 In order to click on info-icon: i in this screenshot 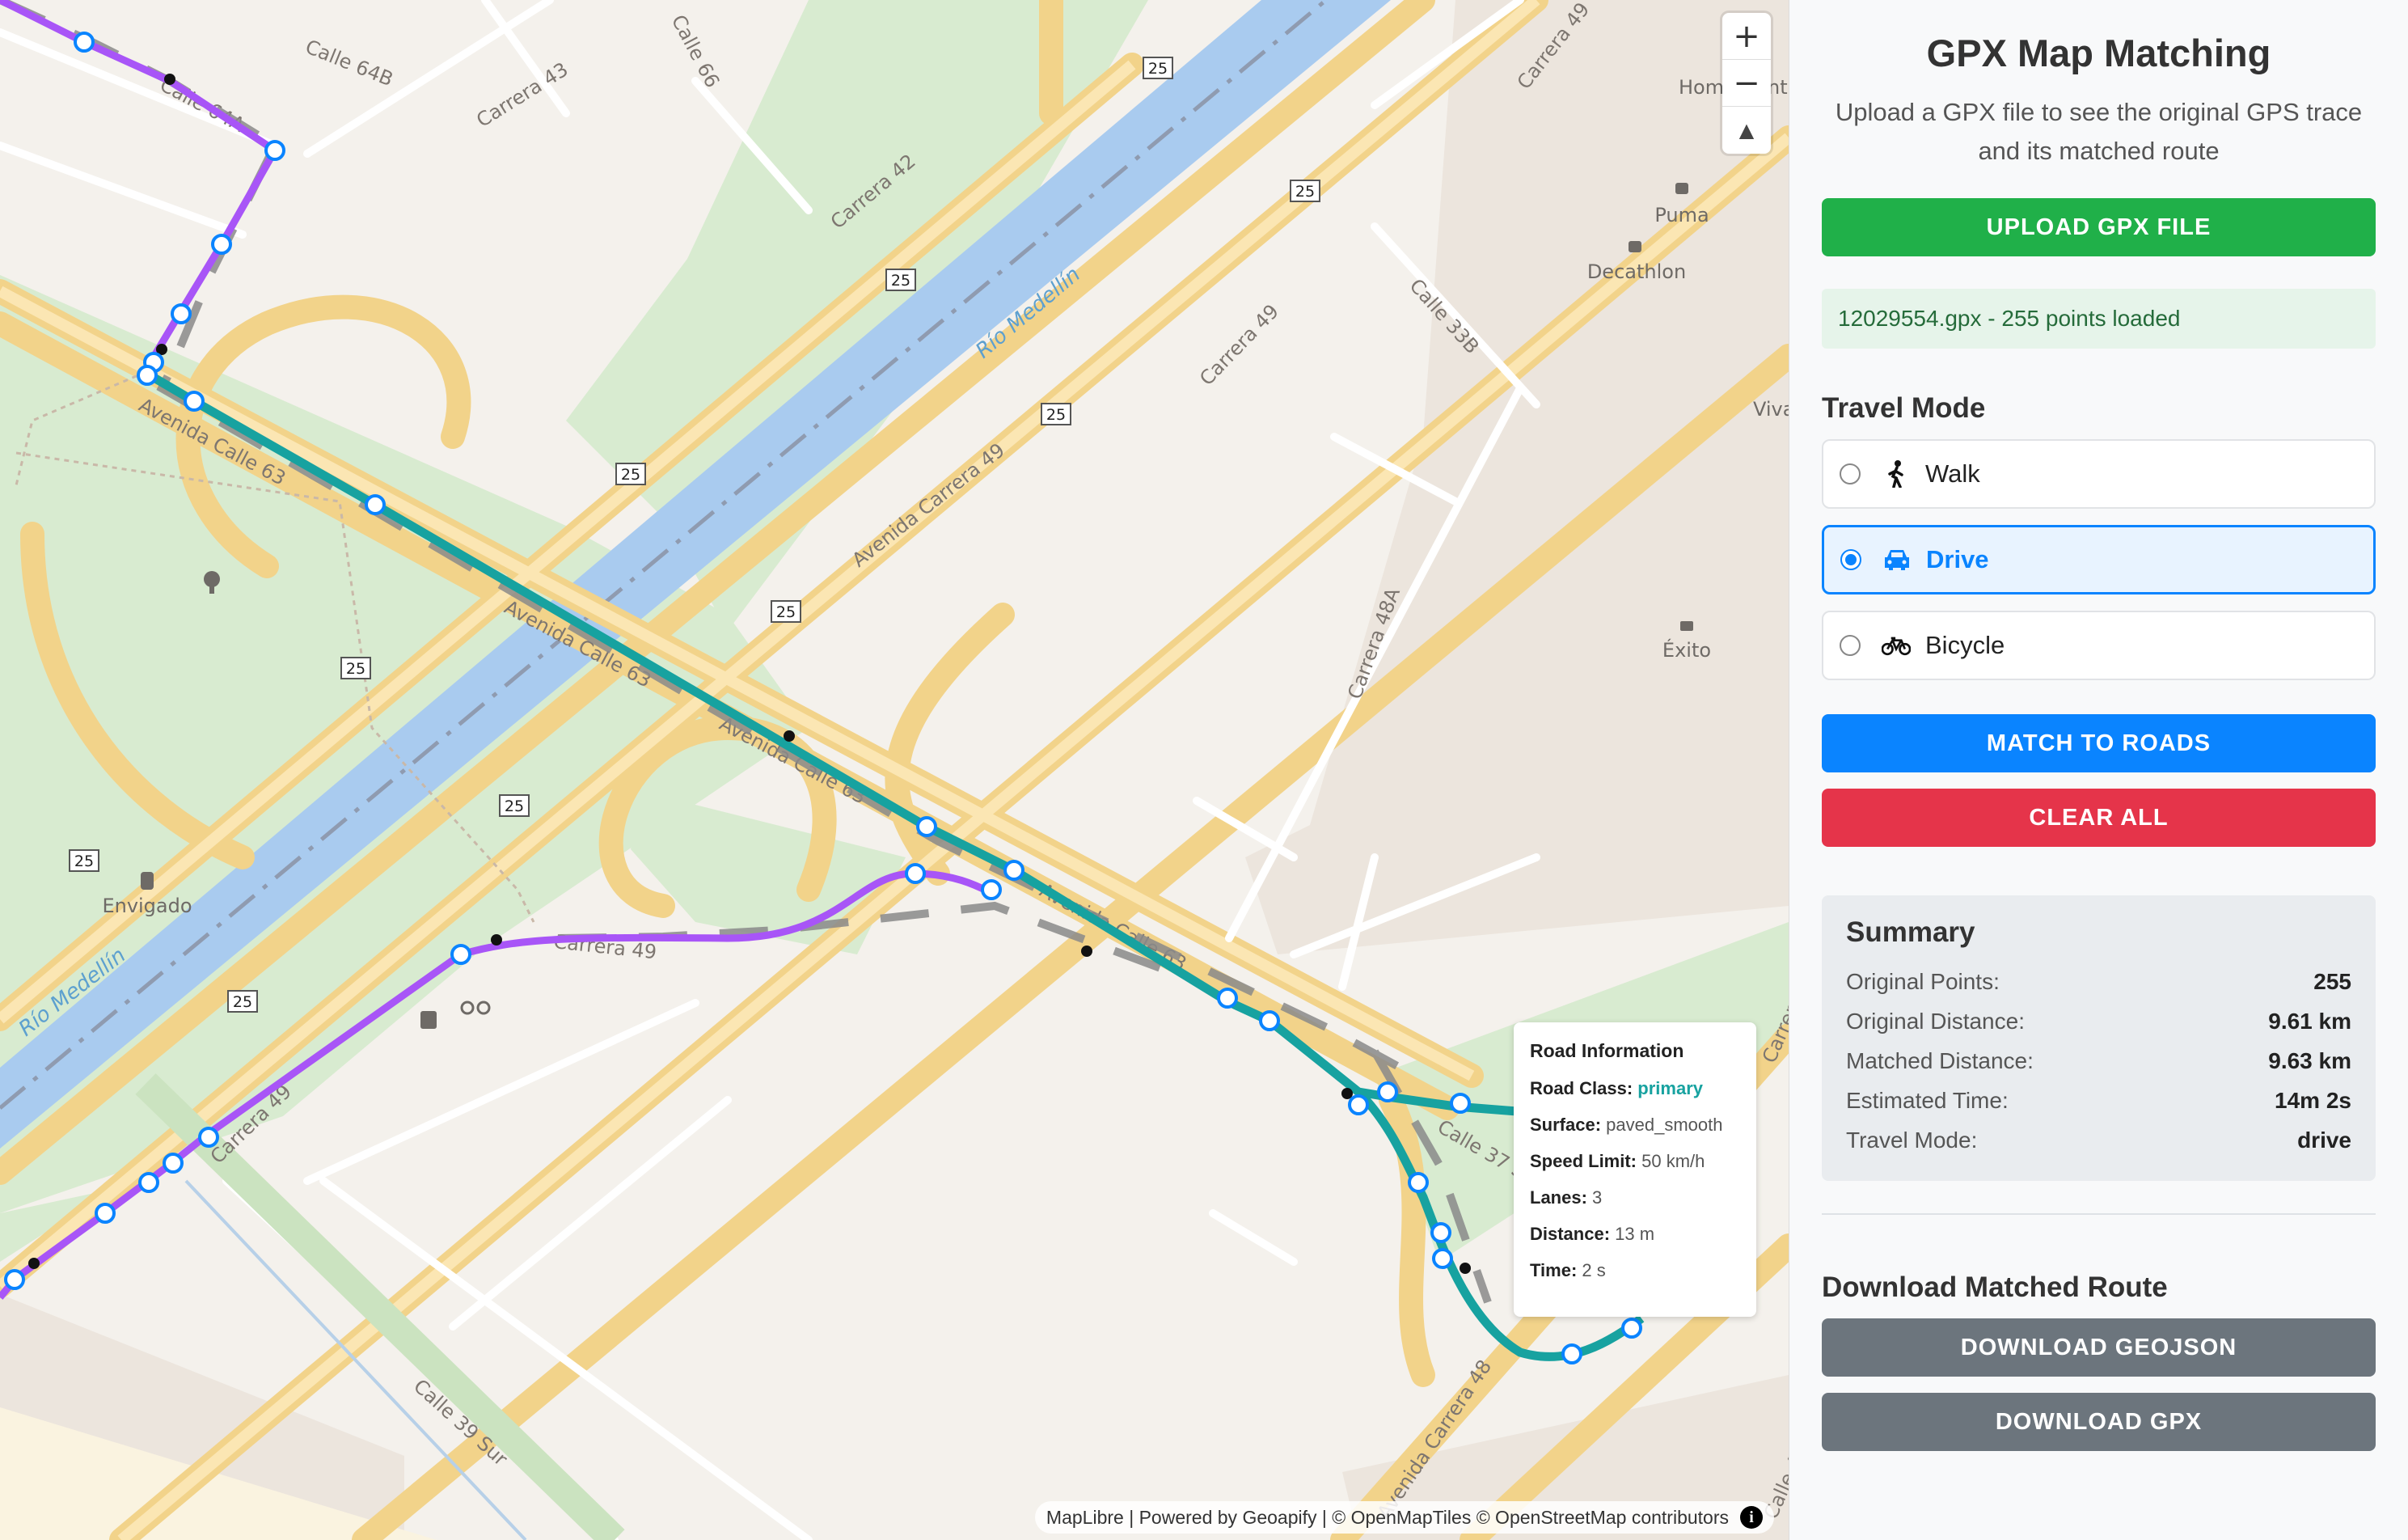, I will do `click(1751, 1517)`.